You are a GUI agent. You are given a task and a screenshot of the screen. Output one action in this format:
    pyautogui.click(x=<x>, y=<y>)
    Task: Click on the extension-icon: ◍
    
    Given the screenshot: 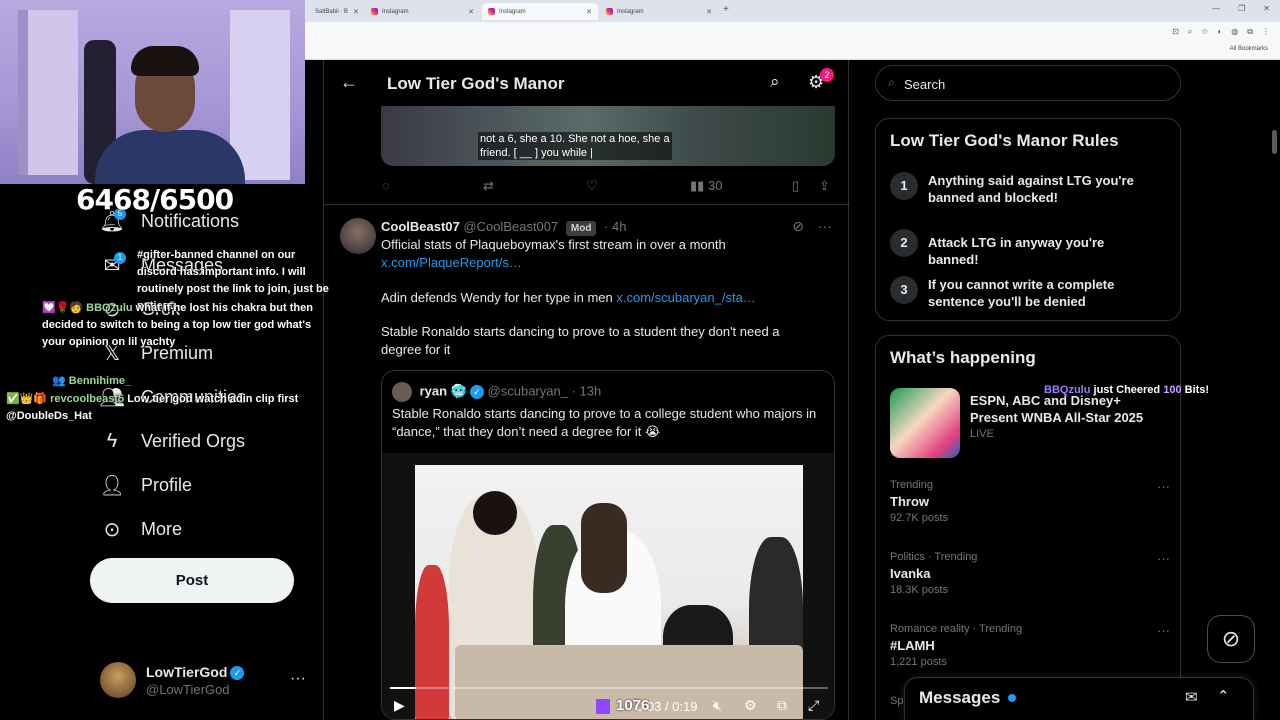 What is the action you would take?
    pyautogui.click(x=1234, y=32)
    